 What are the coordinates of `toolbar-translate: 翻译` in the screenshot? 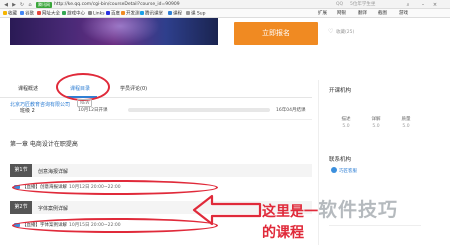 It's located at (362, 14).